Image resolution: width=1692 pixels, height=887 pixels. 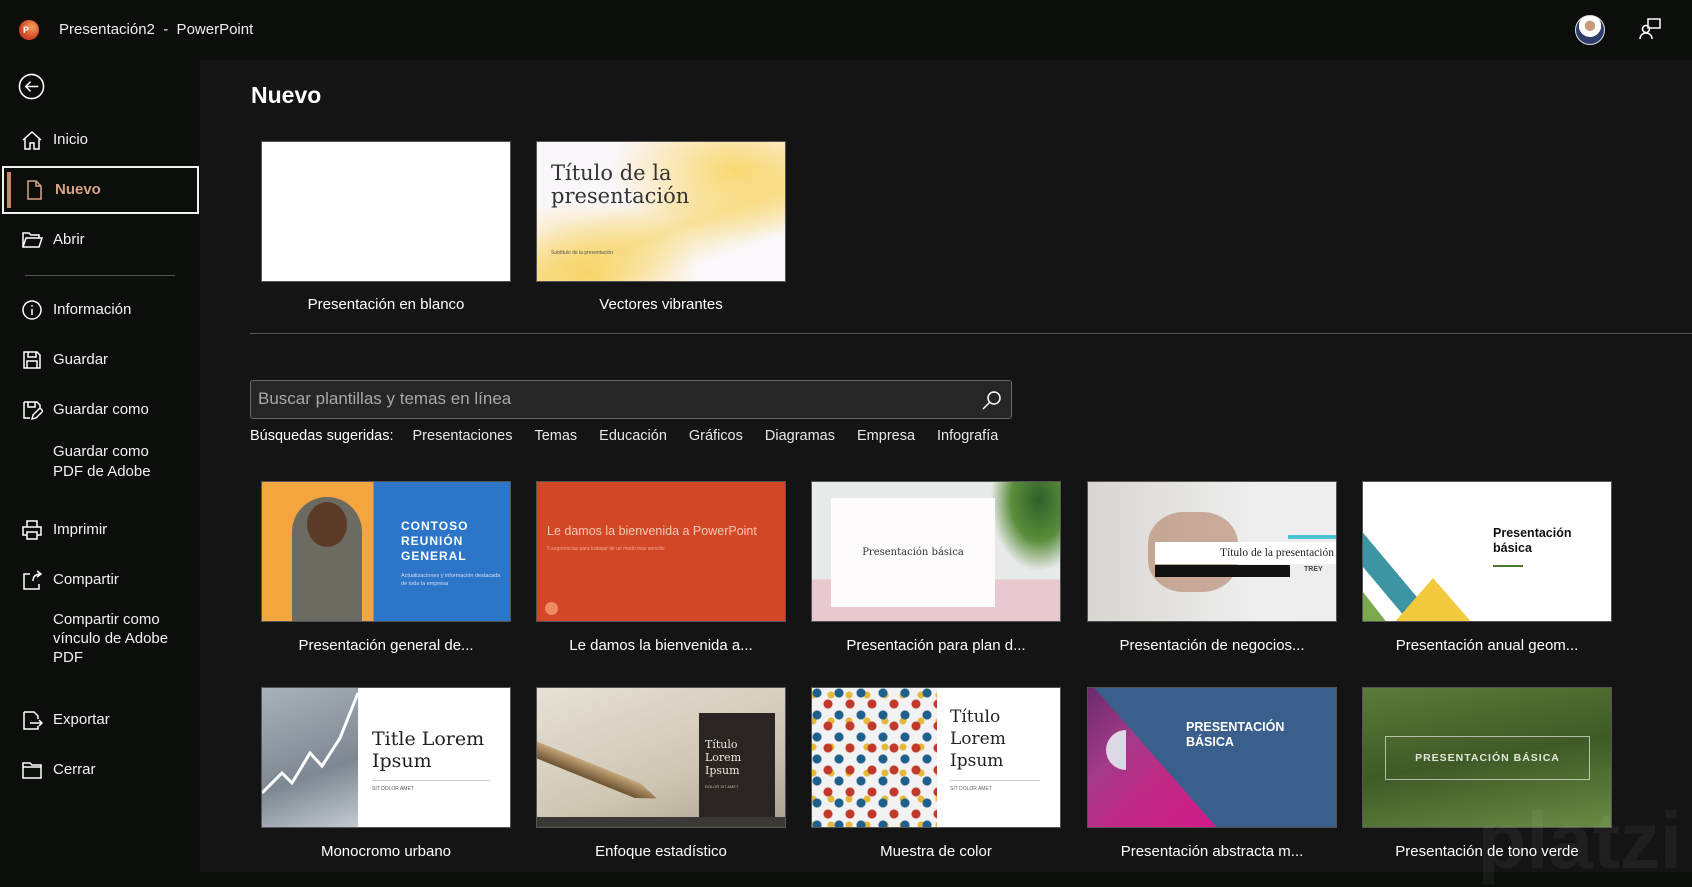 I want to click on sidebar-item-label: Guardar, so click(x=81, y=359).